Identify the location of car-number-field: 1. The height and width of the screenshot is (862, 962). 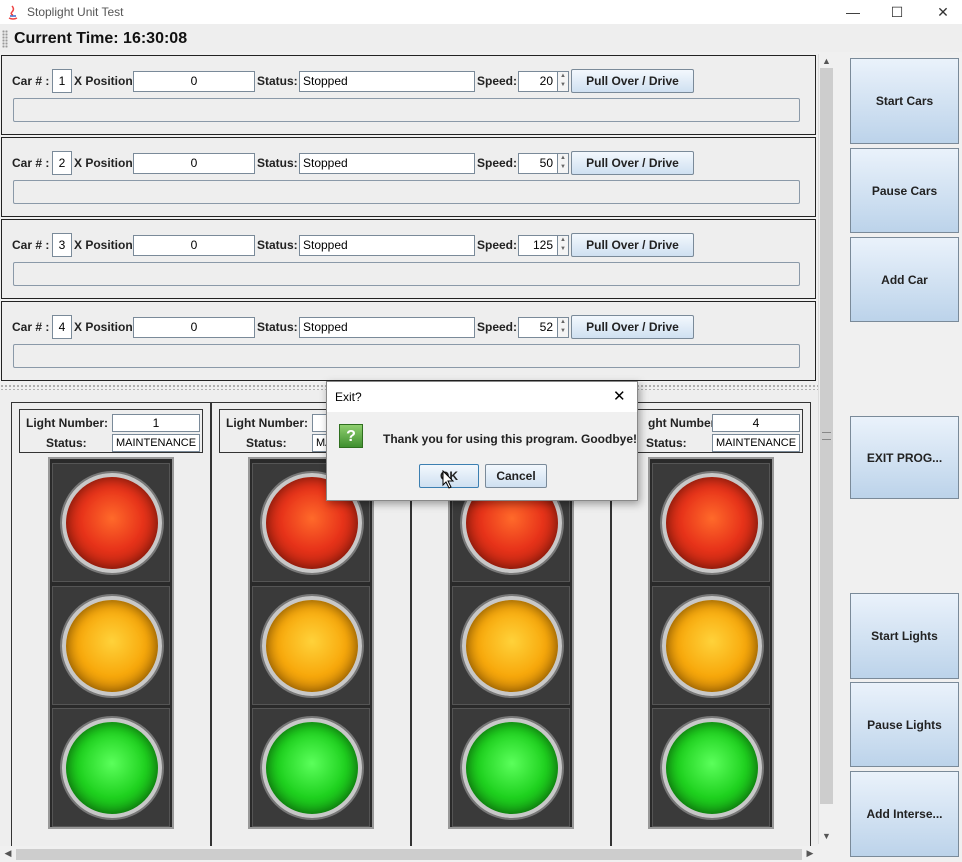
(62, 81).